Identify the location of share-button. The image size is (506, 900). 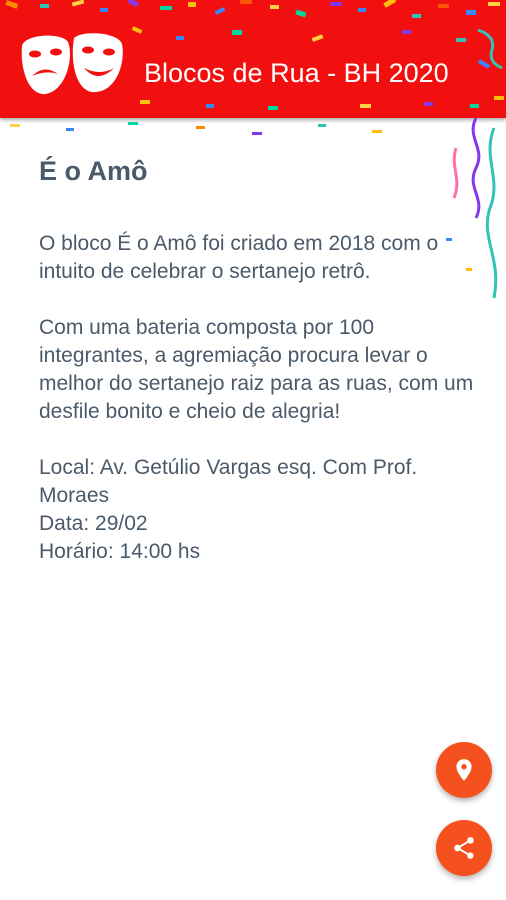
(464, 848).